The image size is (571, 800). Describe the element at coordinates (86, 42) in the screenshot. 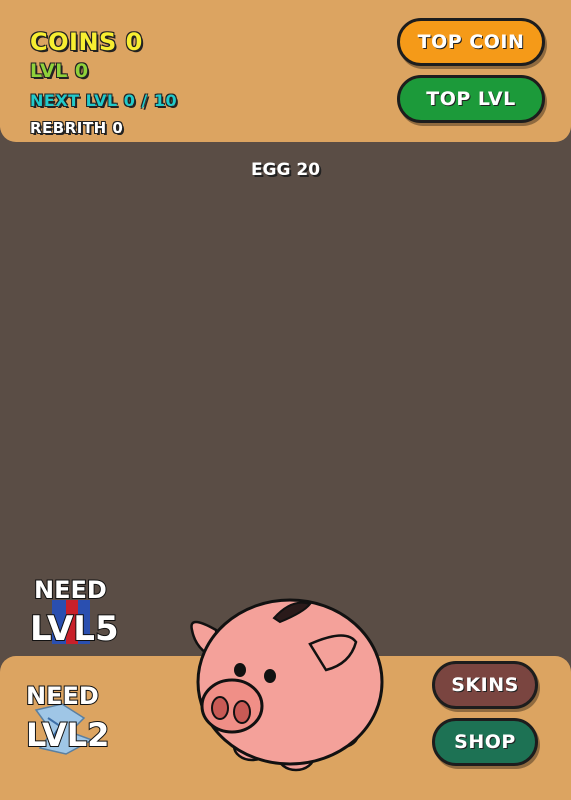

I see `coins-counter: COINS 0` at that location.